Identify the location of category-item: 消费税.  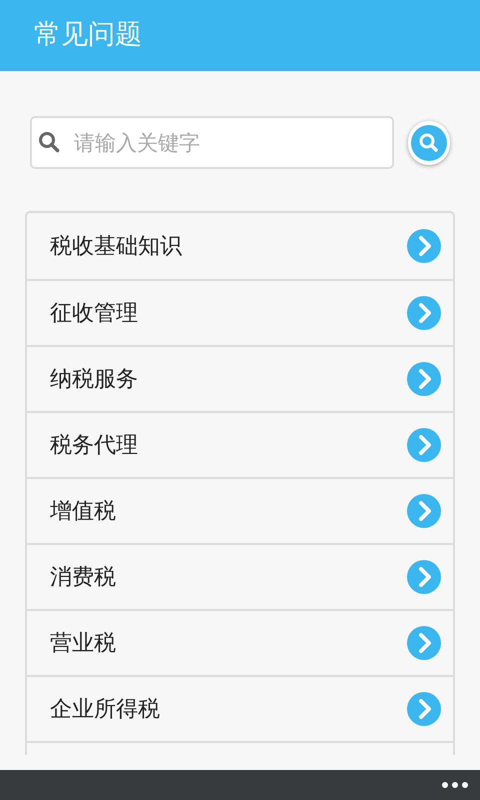
(240, 576).